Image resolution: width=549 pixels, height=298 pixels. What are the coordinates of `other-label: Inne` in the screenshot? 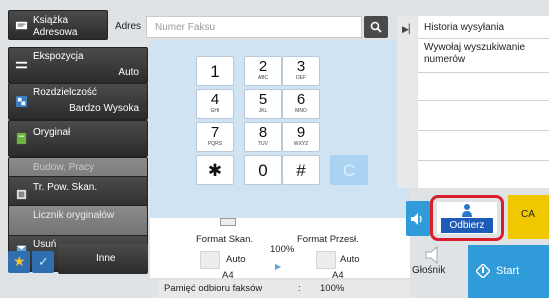 It's located at (106, 258).